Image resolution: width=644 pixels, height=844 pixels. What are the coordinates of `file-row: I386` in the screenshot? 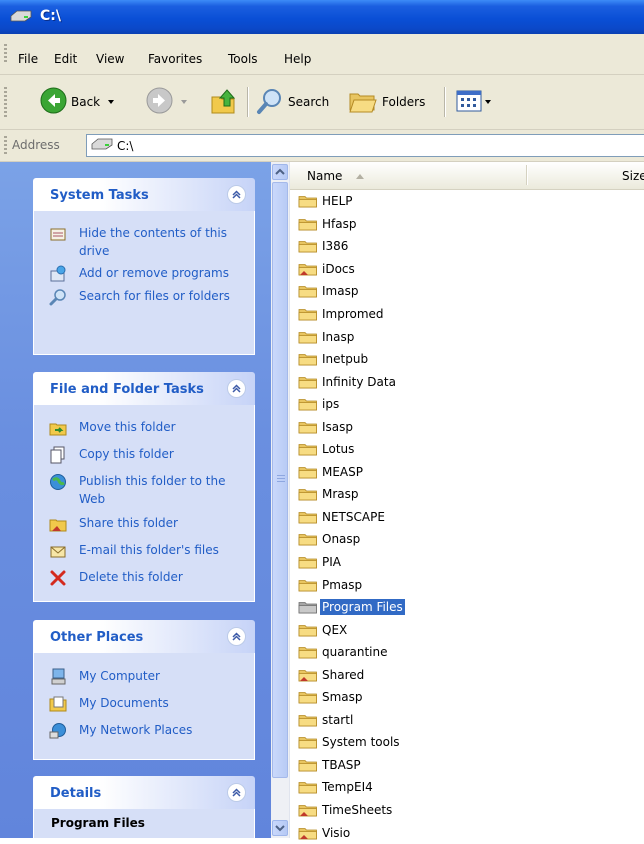 It's located at (351, 246).